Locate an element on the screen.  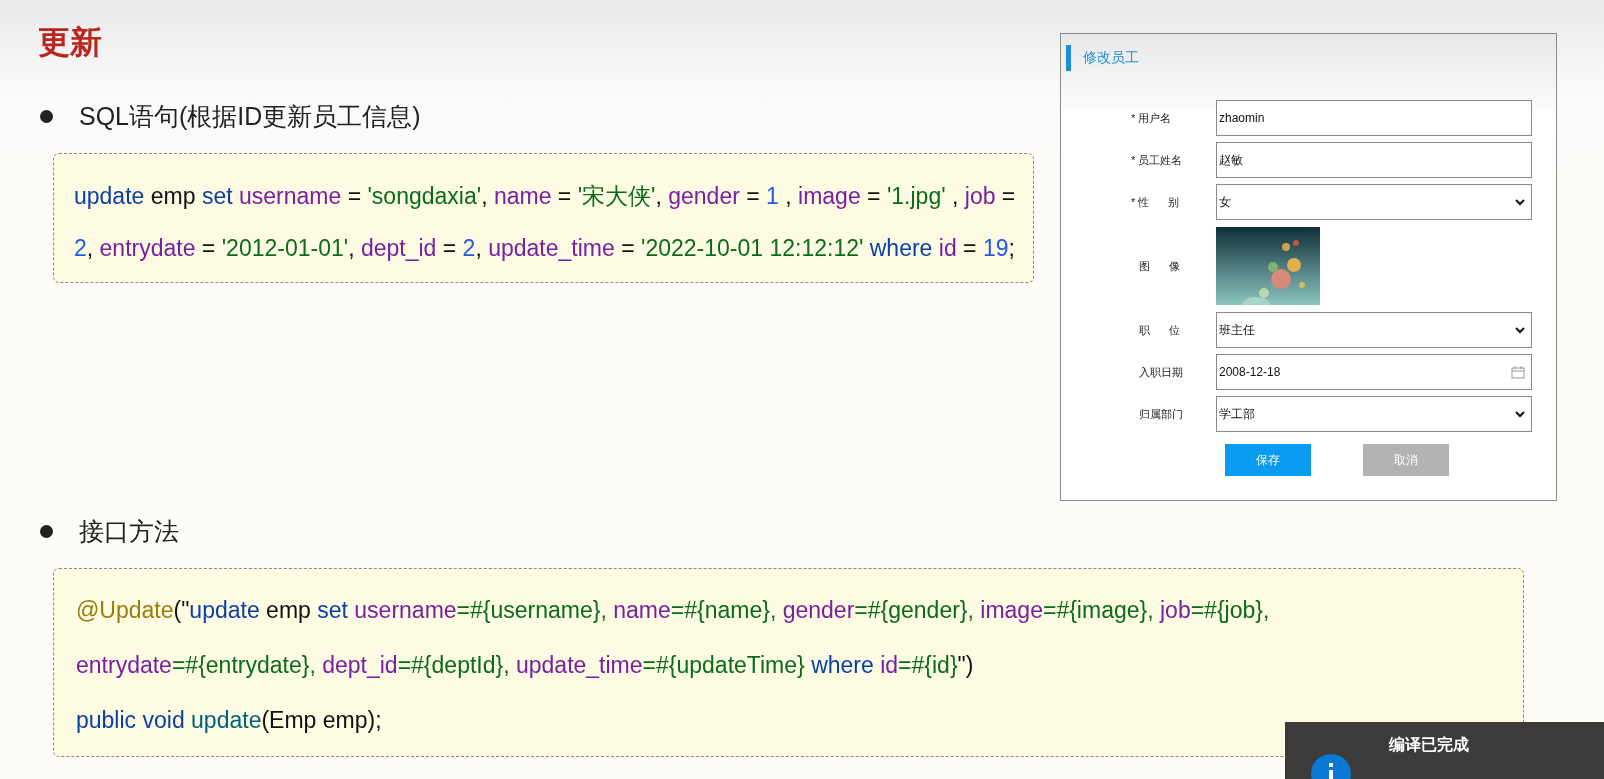
input-field: zhaomin is located at coordinates (1374, 118).